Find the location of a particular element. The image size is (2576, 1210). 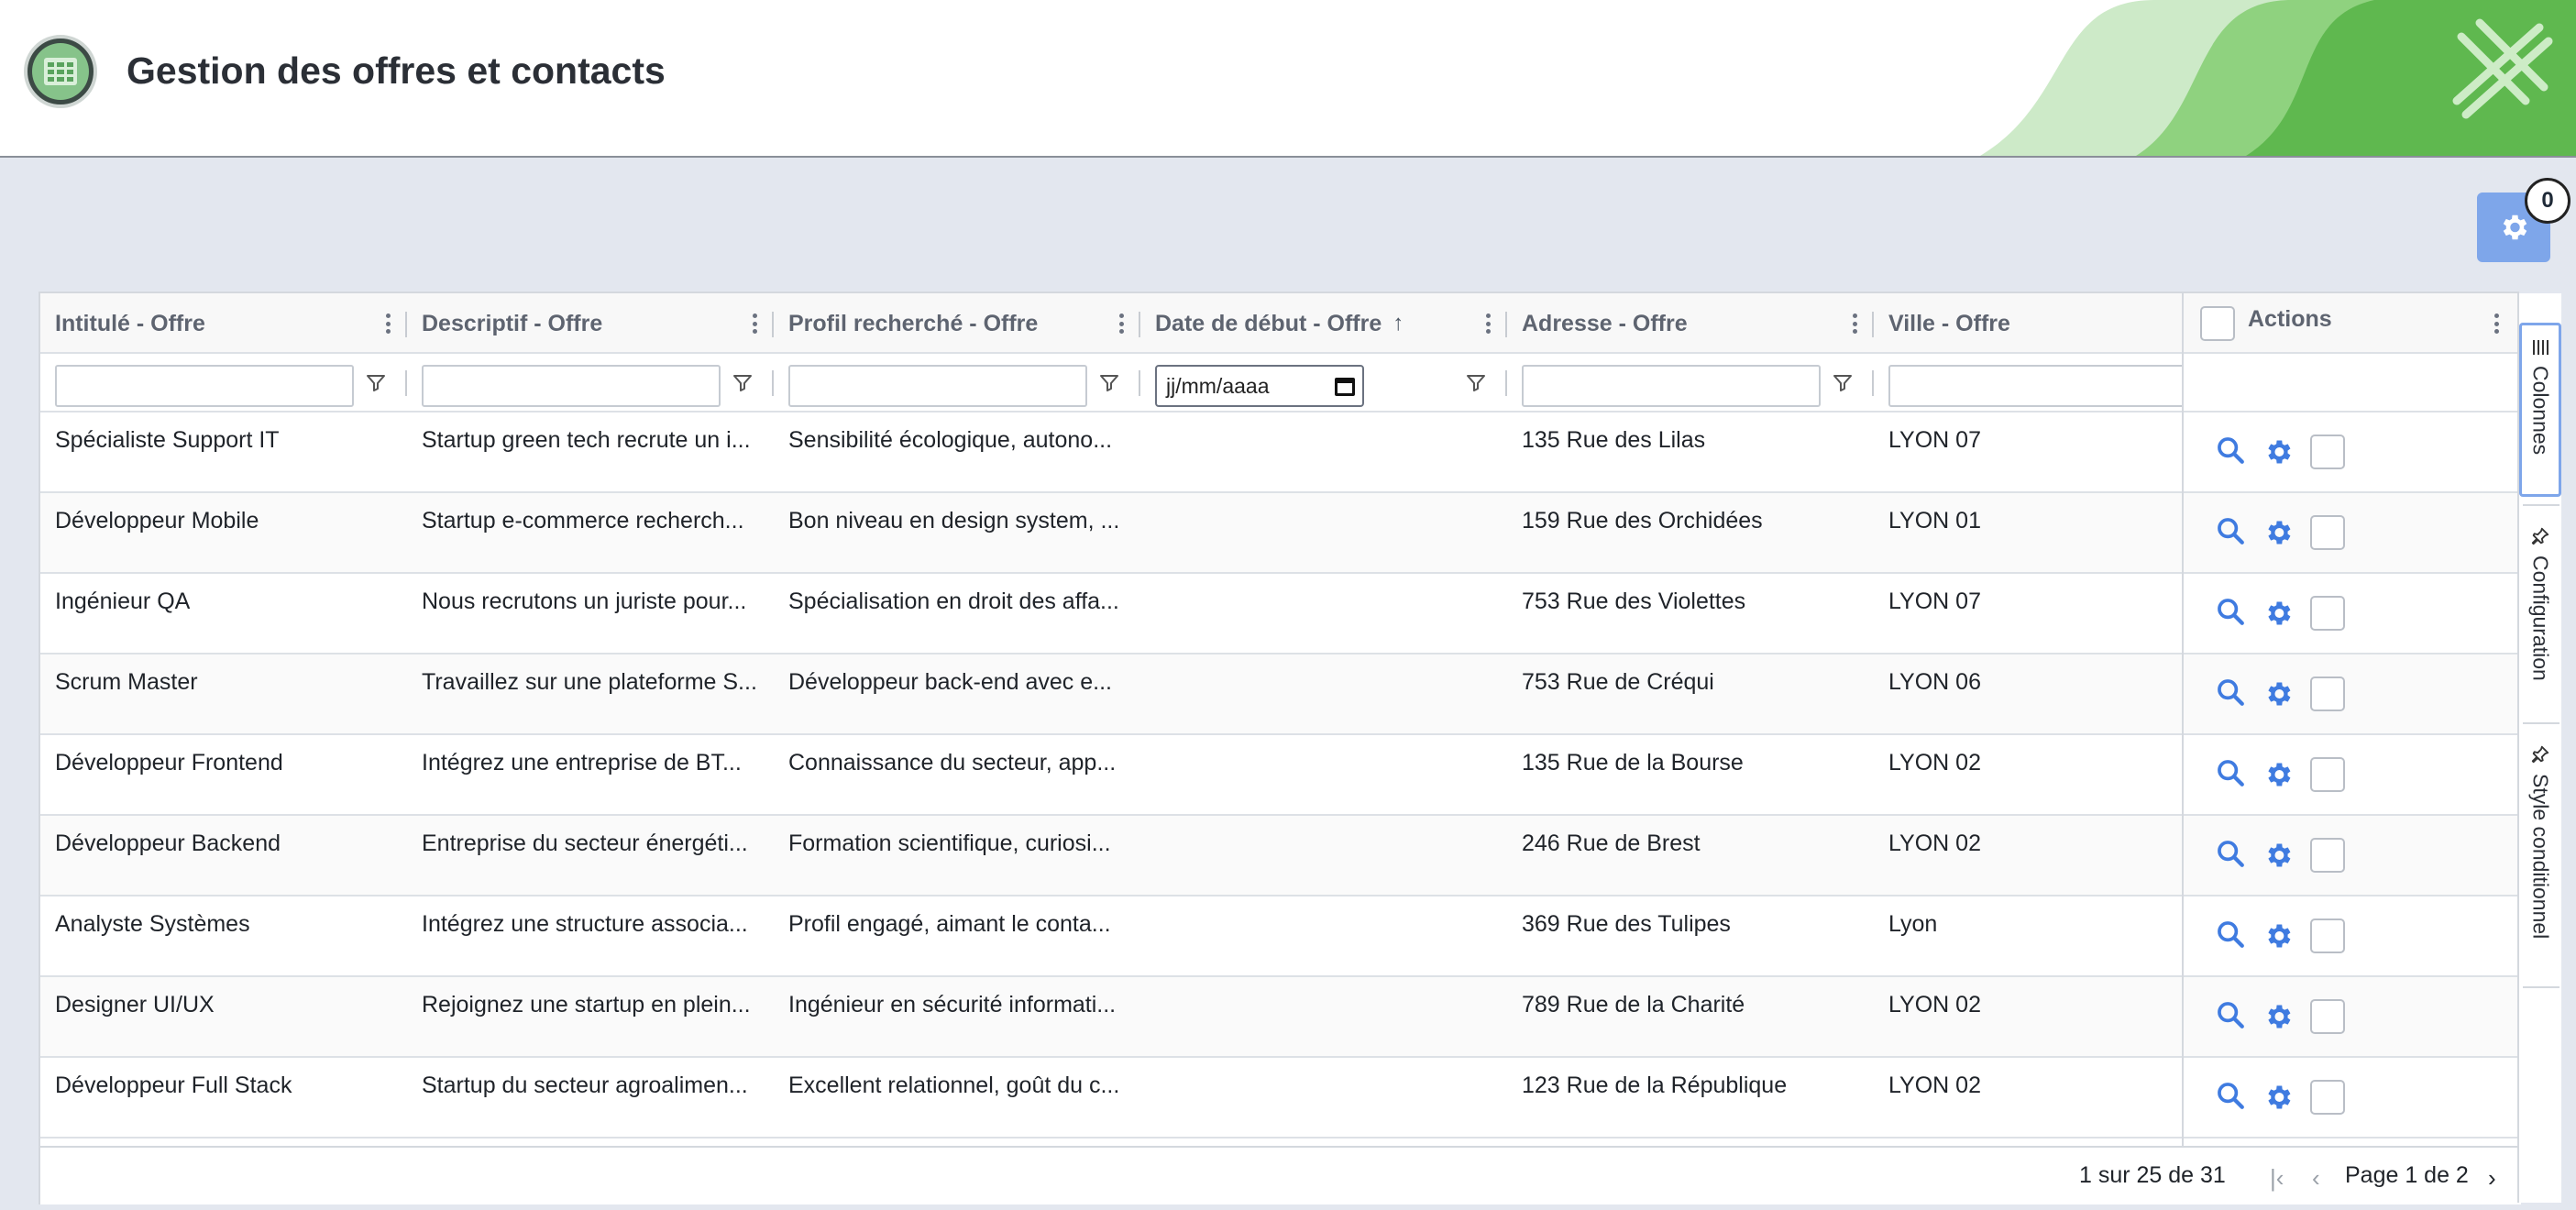

actions-header: Actions is located at coordinates (2352, 323).